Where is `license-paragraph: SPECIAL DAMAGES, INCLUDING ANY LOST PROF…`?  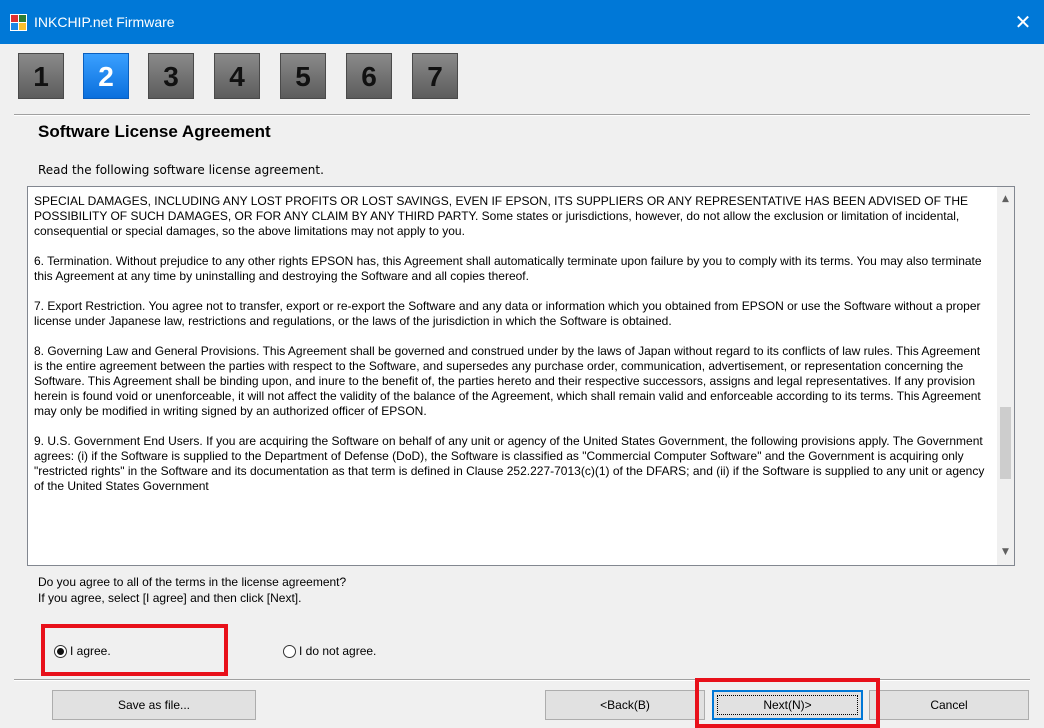 license-paragraph: SPECIAL DAMAGES, INCLUDING ANY LOST PROF… is located at coordinates (501, 216).